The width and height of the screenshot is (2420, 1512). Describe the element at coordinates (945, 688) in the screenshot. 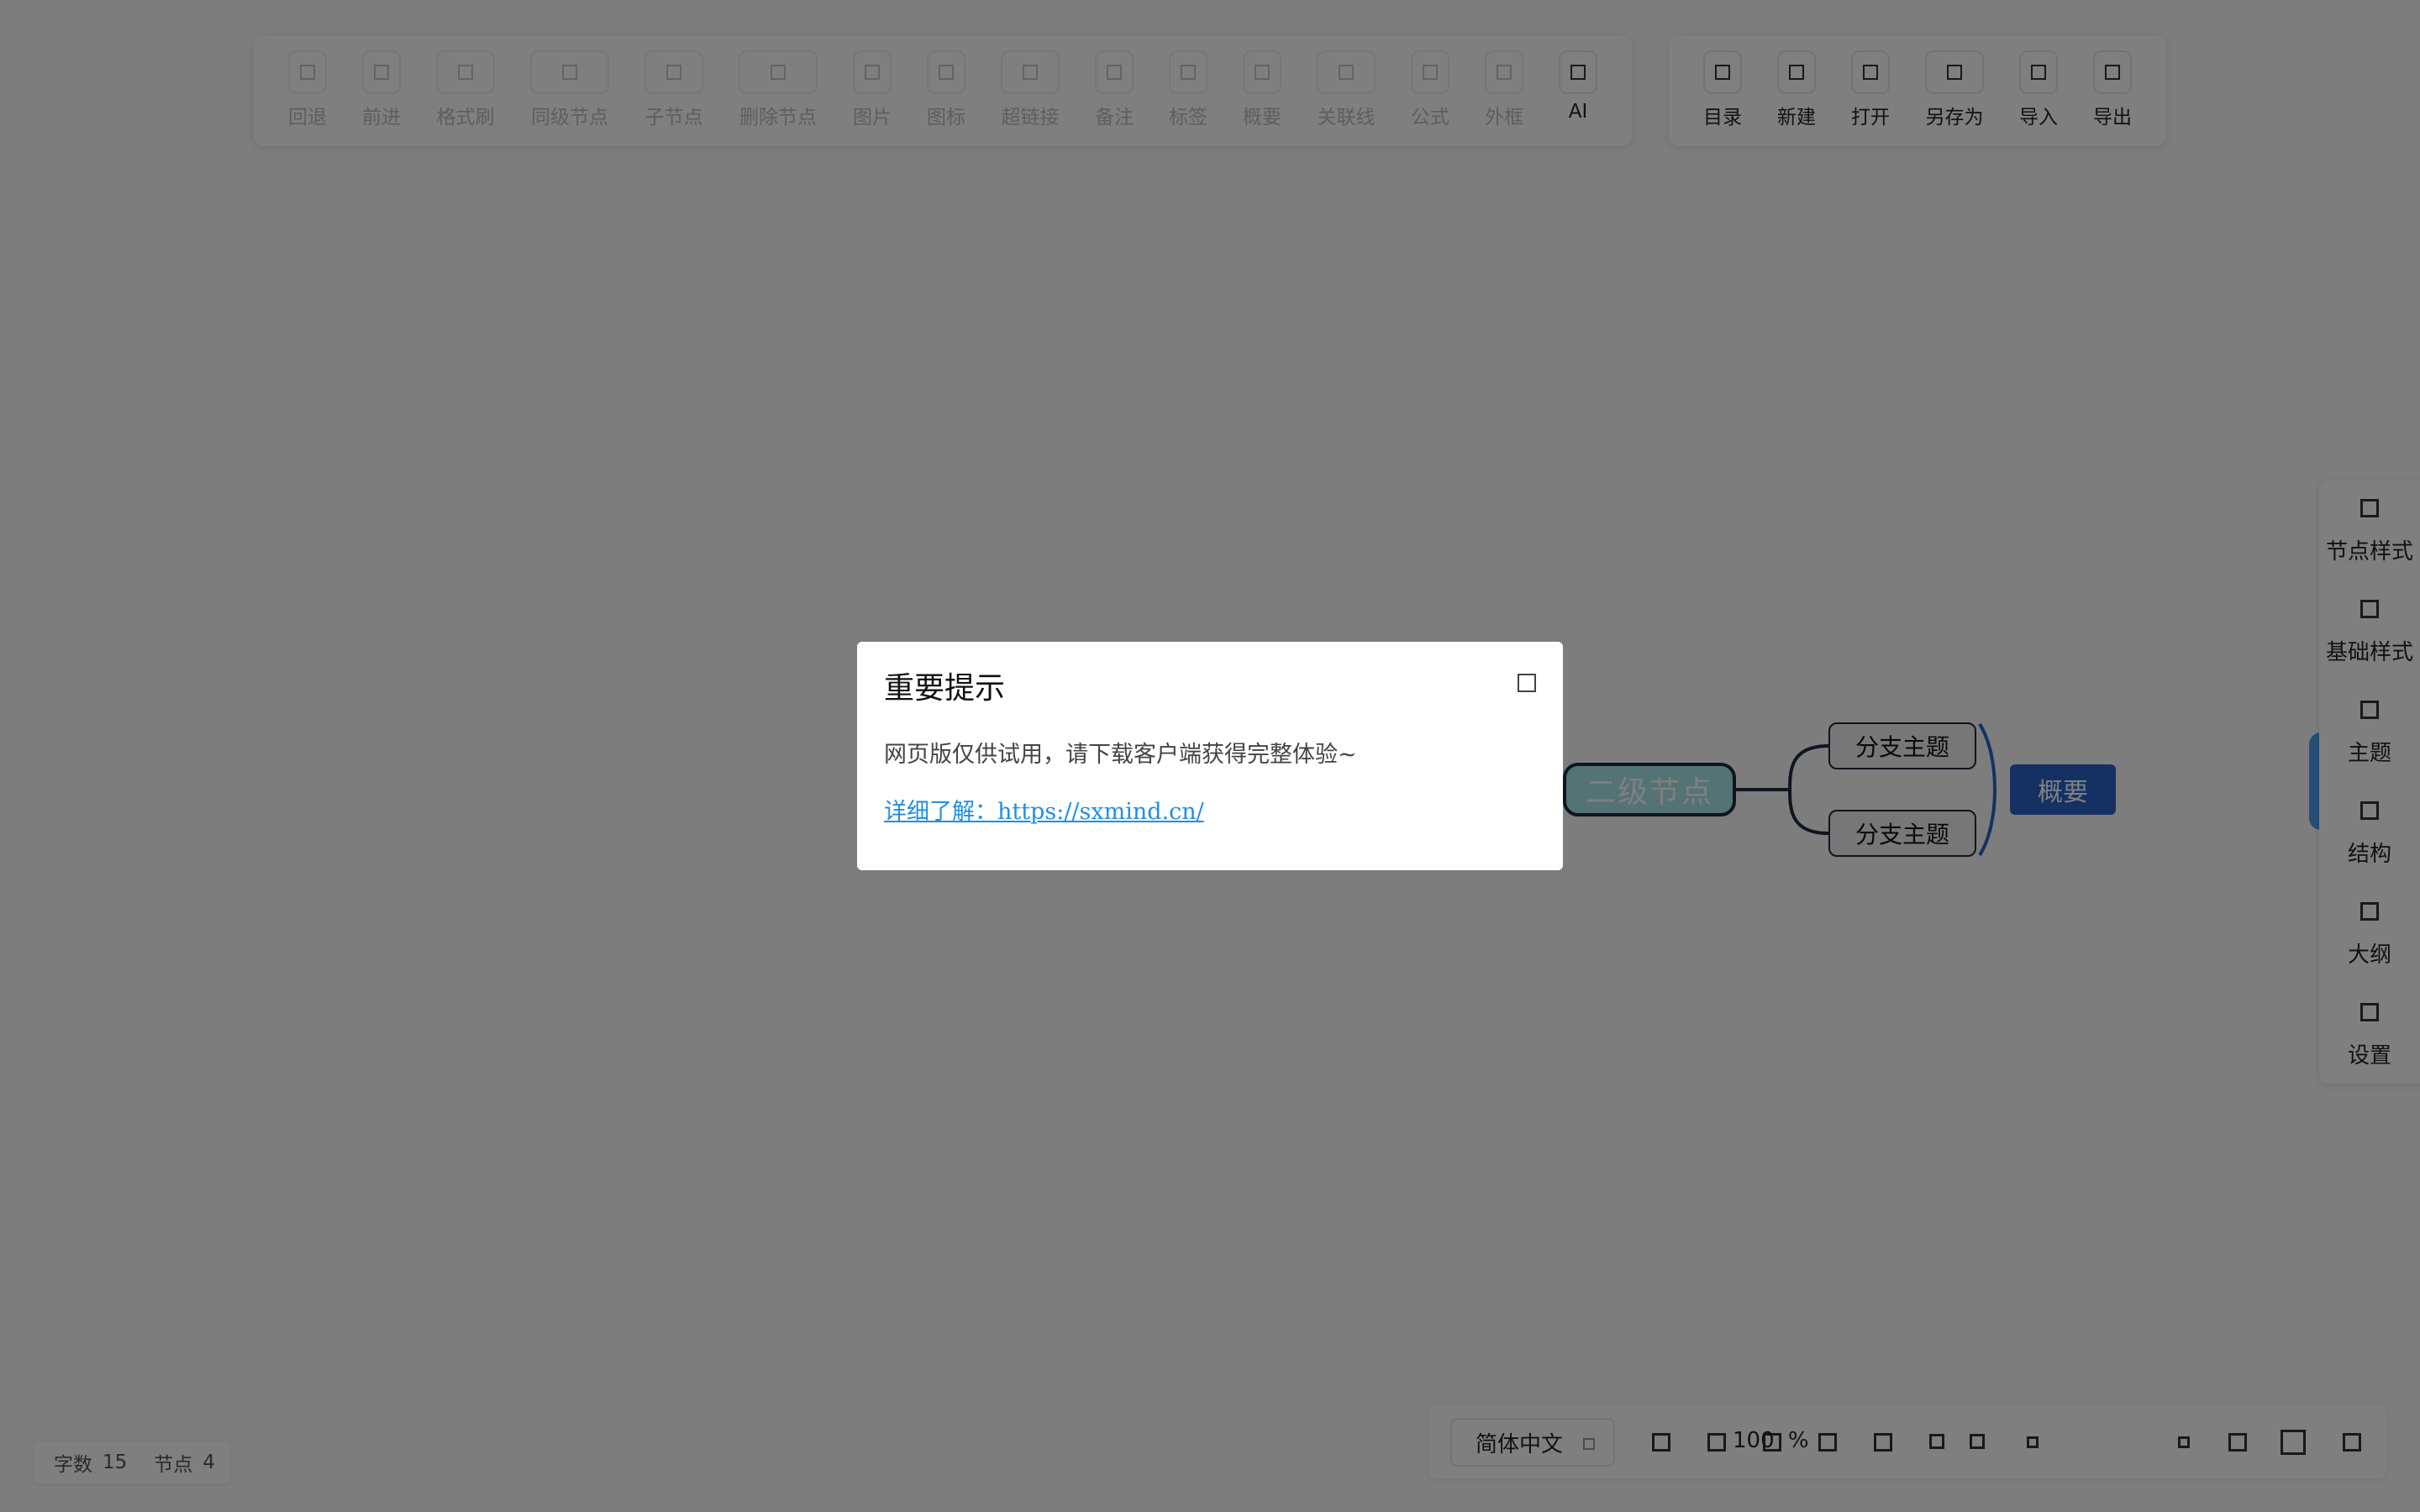

I see `dialog-title: 重要提示` at that location.